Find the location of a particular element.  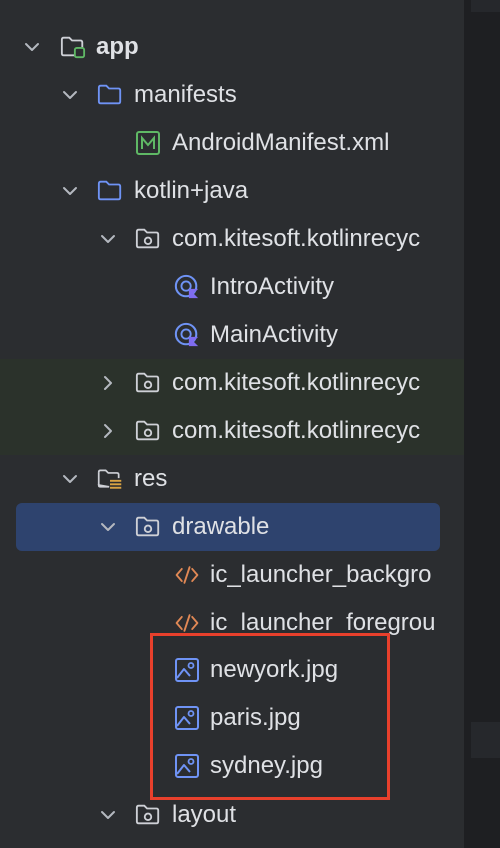

tree-item-ic-launcher-foreground: ic_launcher_foregrou is located at coordinates (232, 623).